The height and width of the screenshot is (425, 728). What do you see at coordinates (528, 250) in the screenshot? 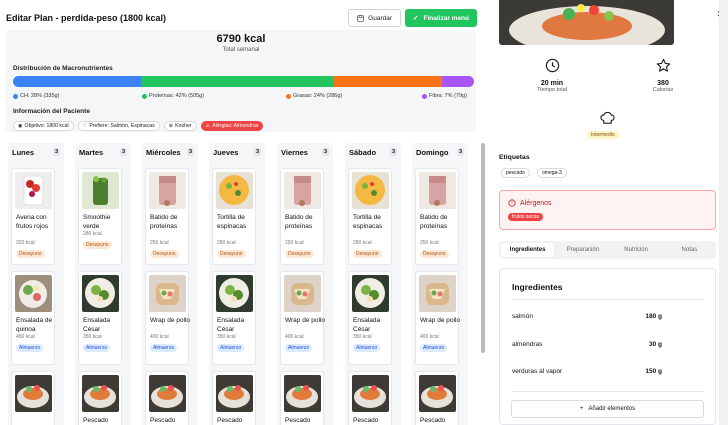
I see `tab-ingredientes: Ingredientes` at bounding box center [528, 250].